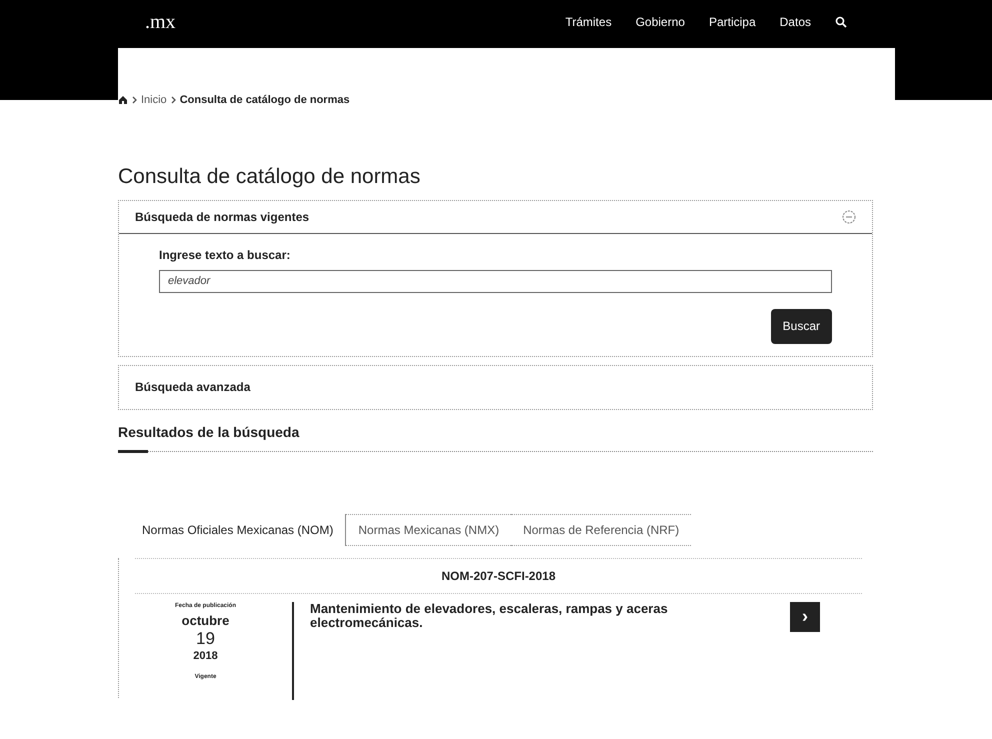 The width and height of the screenshot is (992, 739). I want to click on search-input: elevador, so click(495, 281).